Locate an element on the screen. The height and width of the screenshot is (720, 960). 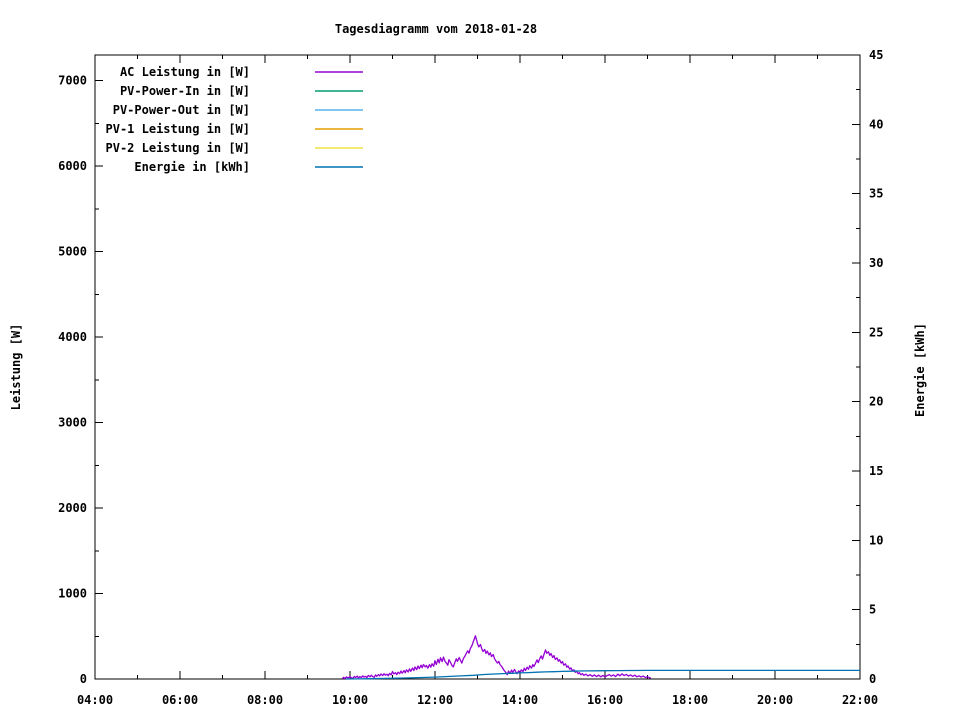
x-tick-label: 18:00 is located at coordinates (690, 700).